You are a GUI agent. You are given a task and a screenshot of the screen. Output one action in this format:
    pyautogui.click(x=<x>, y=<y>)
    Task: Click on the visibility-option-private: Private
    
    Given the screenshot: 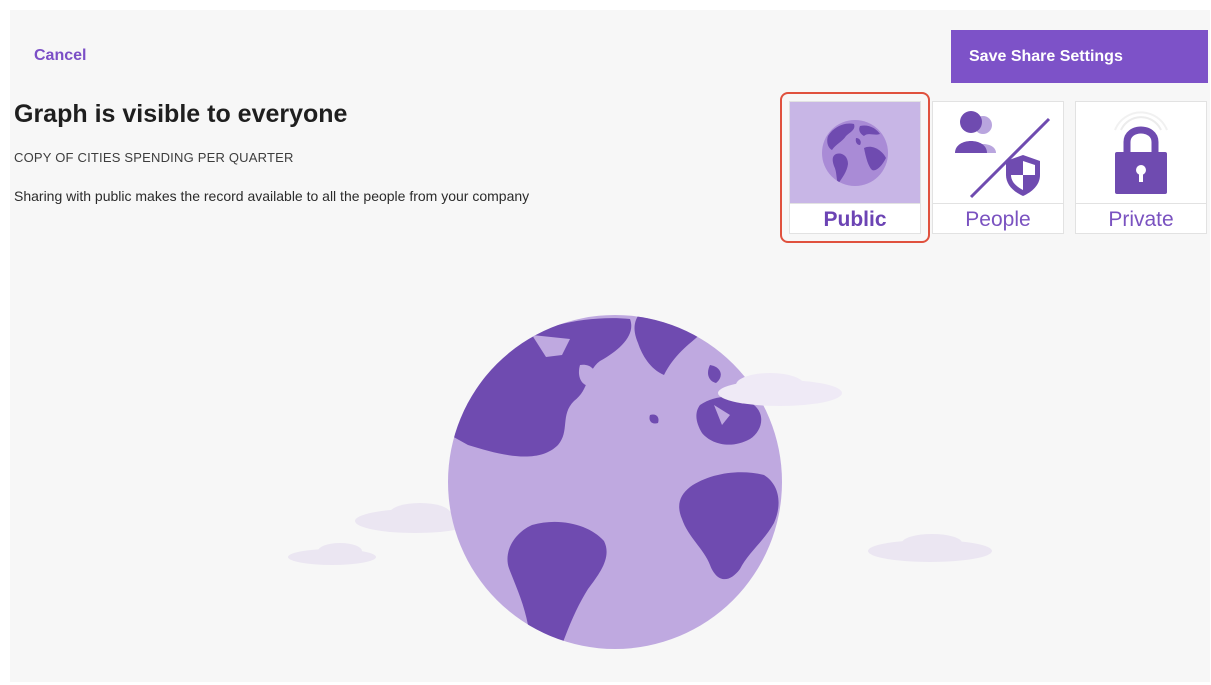 What is the action you would take?
    pyautogui.click(x=1141, y=167)
    